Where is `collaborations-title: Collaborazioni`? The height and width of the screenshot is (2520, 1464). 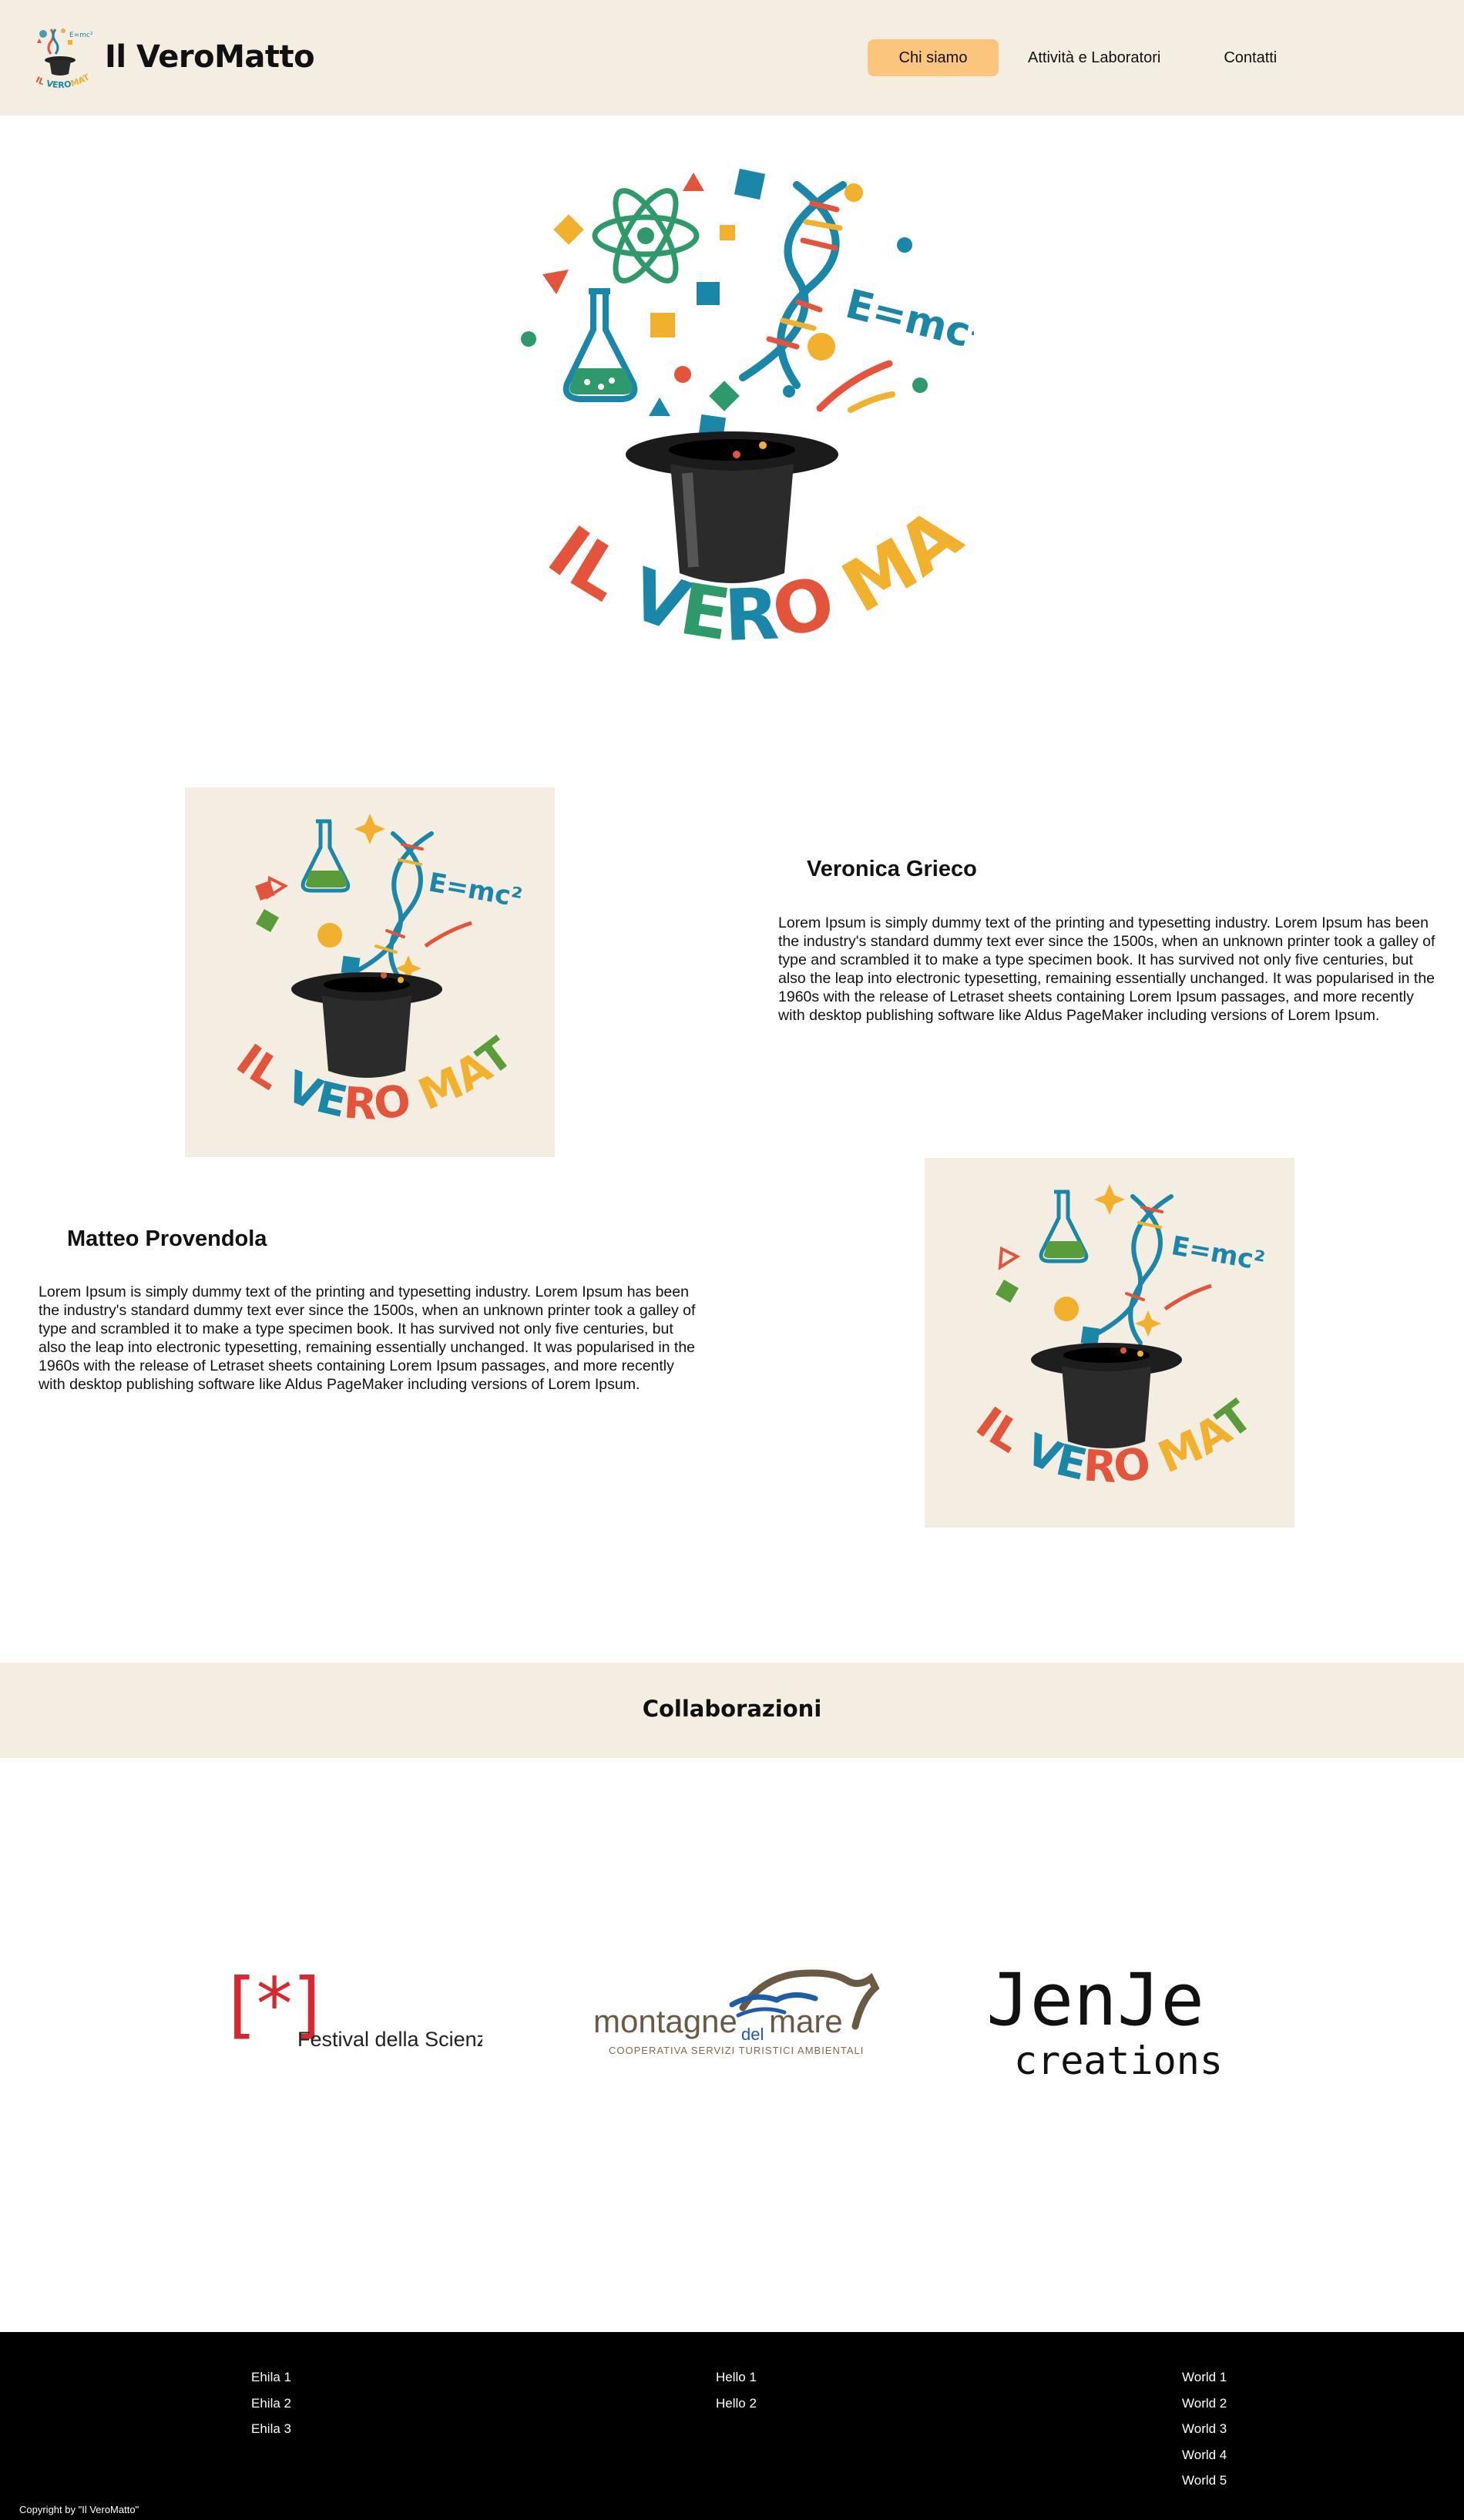 collaborations-title: Collaborazioni is located at coordinates (732, 1709).